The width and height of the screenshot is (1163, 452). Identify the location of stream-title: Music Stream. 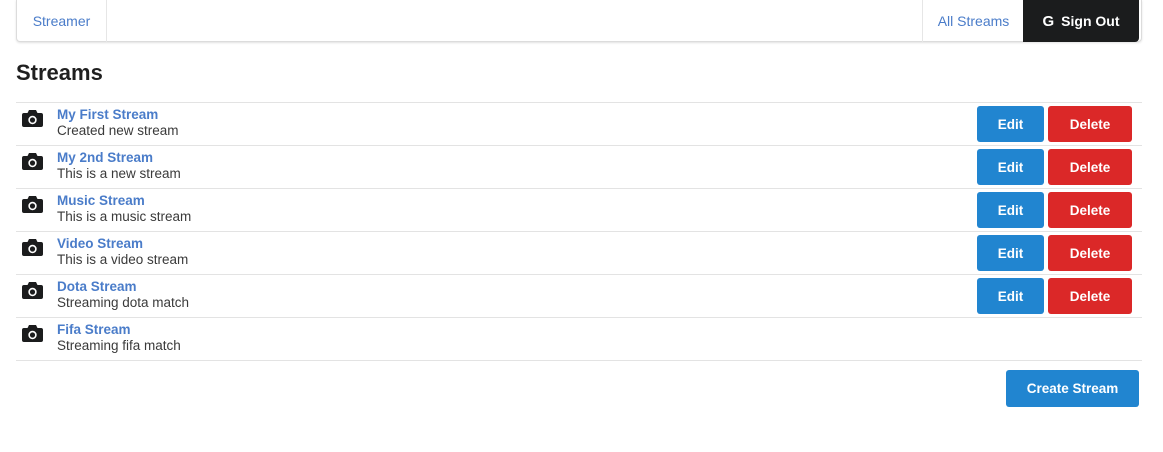
(101, 200).